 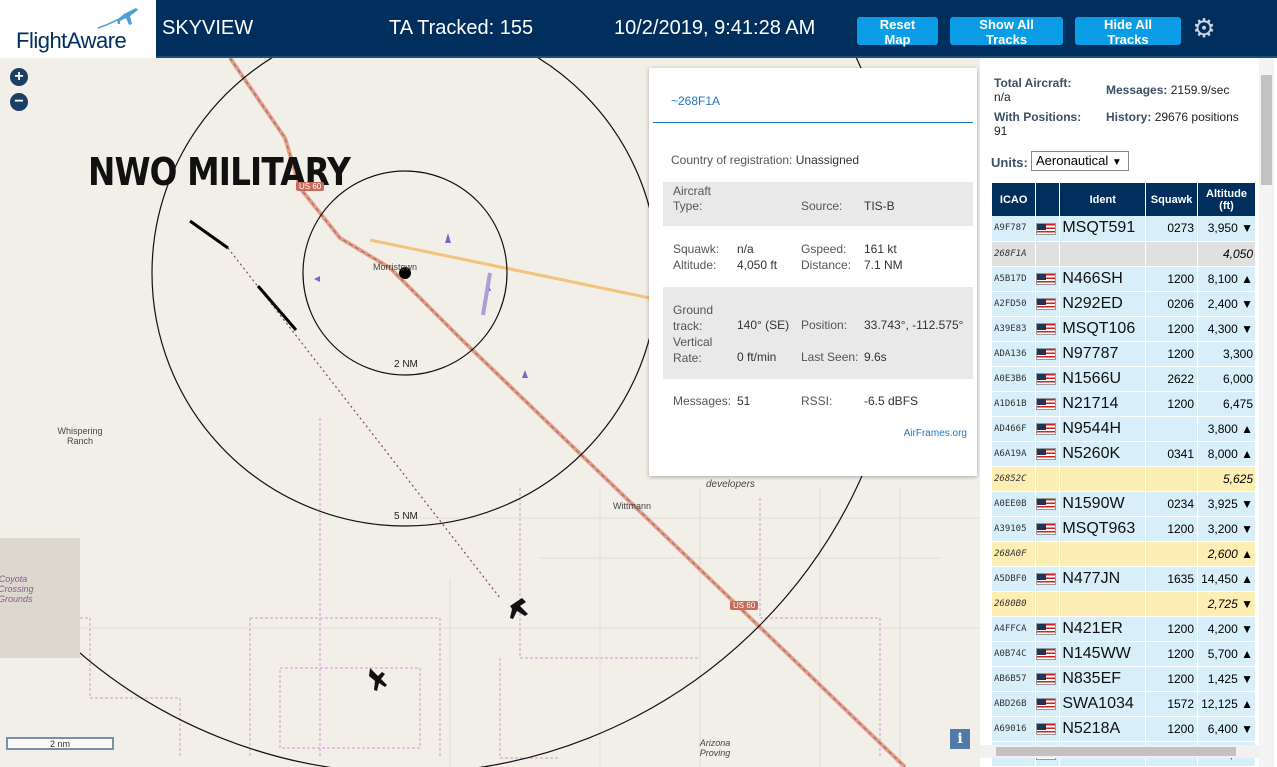 What do you see at coordinates (1014, 199) in the screenshot?
I see `col-header-icao: ICAO` at bounding box center [1014, 199].